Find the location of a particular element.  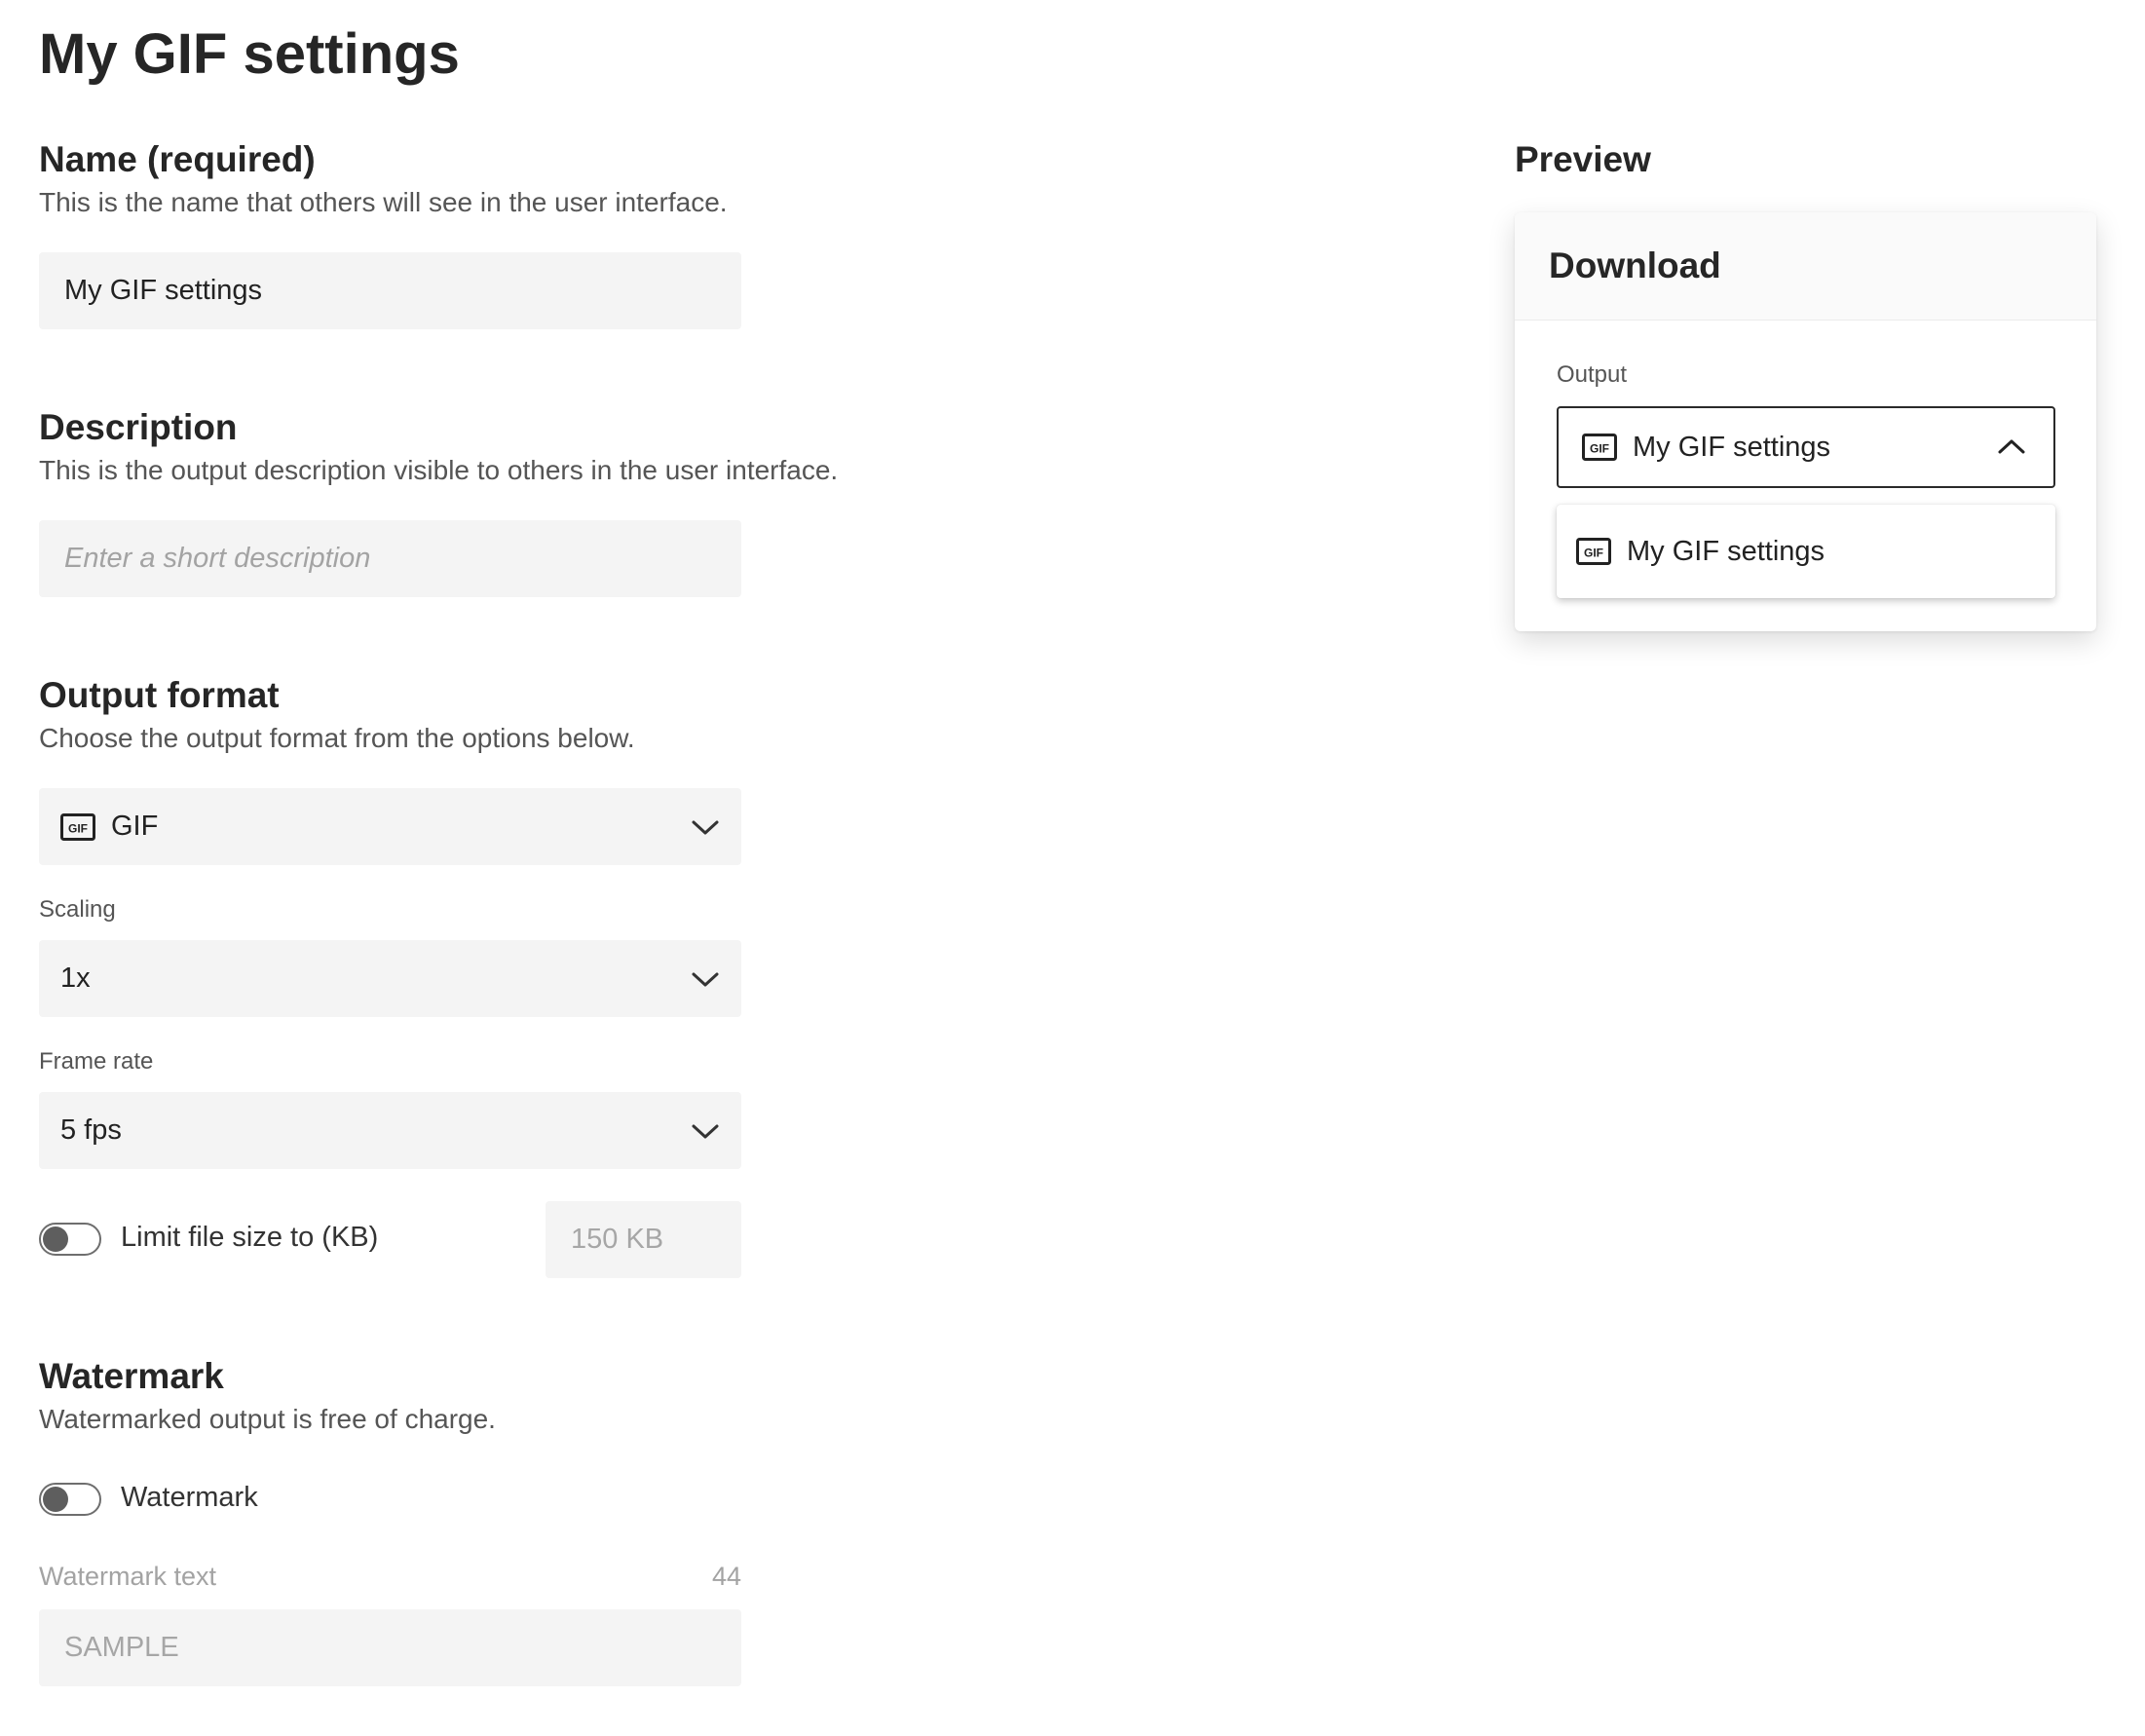

frame-rate-value: 5 fps is located at coordinates (91, 1130).